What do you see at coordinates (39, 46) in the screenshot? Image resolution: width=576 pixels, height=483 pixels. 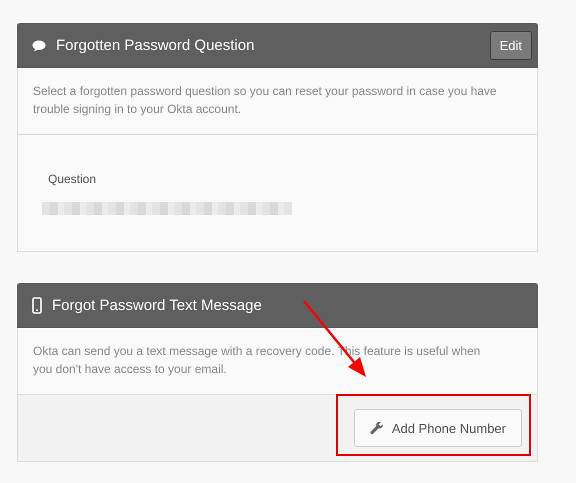 I see `speech-bubble-icon` at bounding box center [39, 46].